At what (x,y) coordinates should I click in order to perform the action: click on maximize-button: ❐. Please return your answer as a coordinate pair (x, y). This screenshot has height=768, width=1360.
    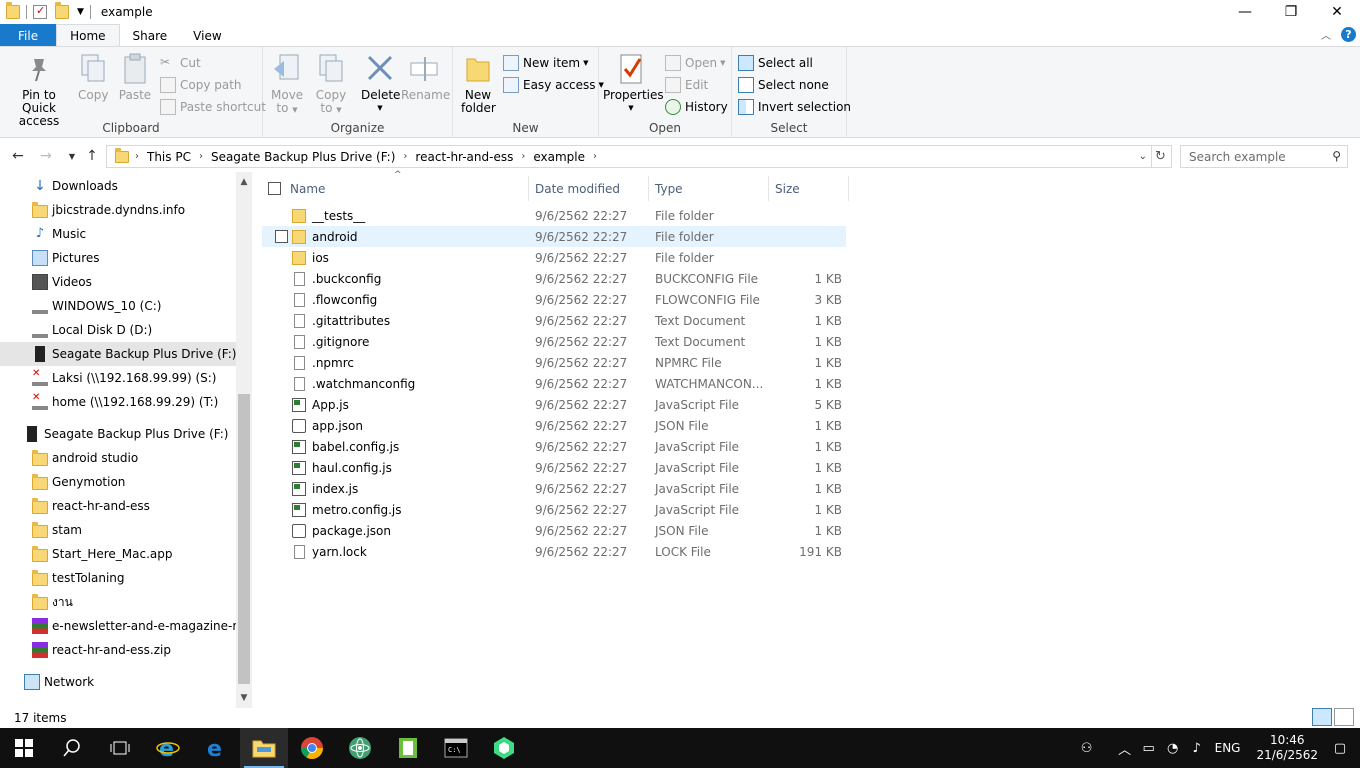
    Looking at the image, I should click on (1291, 12).